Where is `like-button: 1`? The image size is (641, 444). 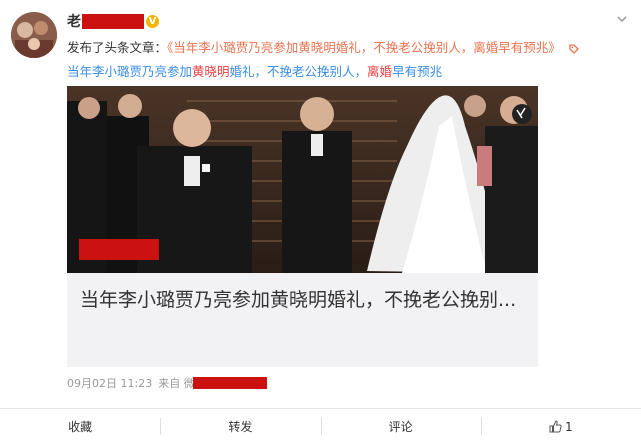 like-button: 1 is located at coordinates (560, 426).